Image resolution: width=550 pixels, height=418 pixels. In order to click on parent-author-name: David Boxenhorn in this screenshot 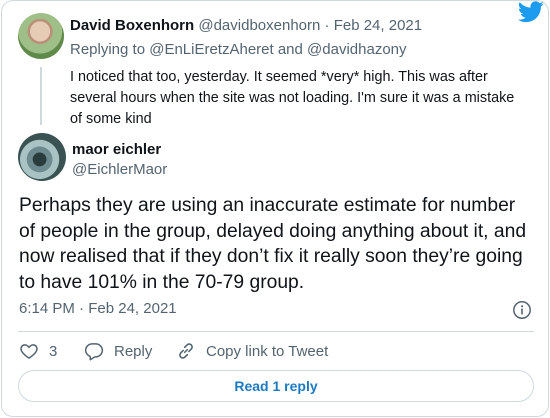, I will do `click(132, 25)`.